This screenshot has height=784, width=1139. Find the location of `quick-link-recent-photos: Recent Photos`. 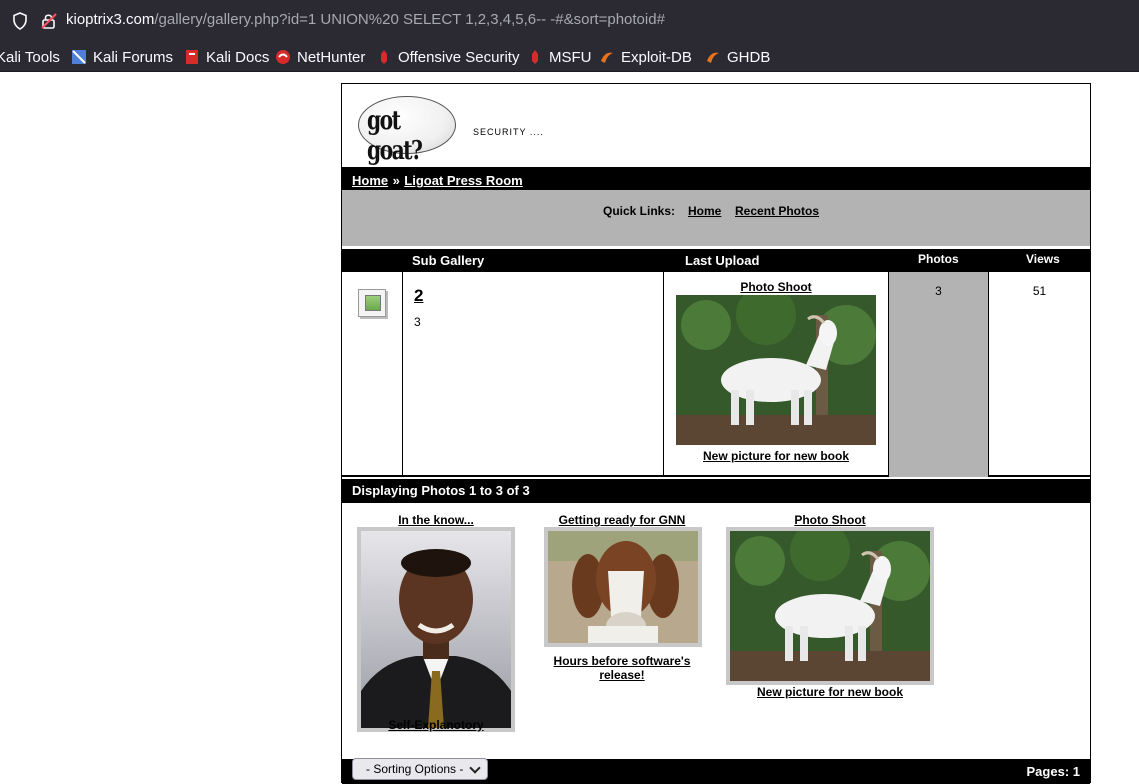

quick-link-recent-photos: Recent Photos is located at coordinates (777, 211).